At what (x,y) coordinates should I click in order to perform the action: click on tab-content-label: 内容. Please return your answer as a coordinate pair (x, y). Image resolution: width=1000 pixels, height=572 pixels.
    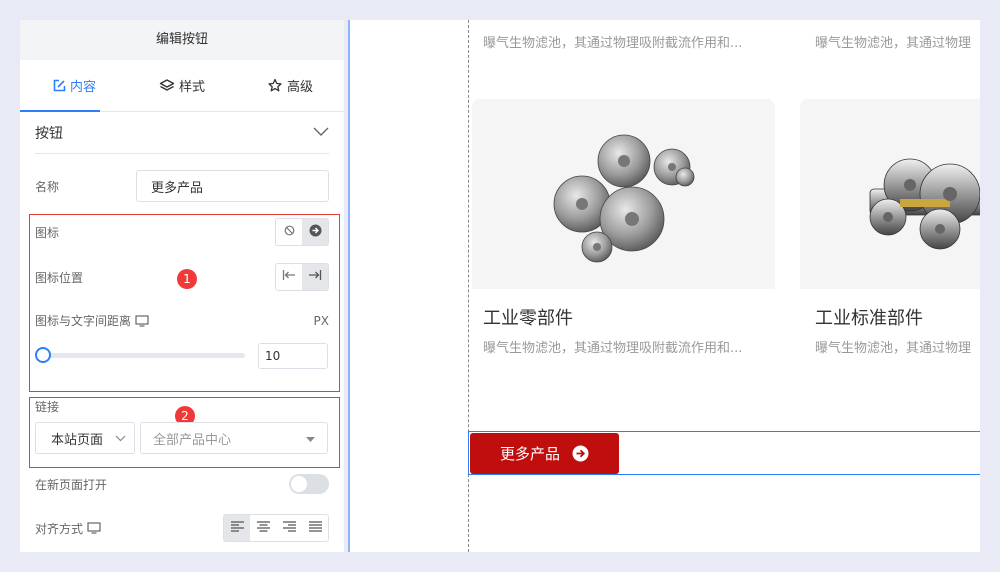
    Looking at the image, I should click on (82, 87).